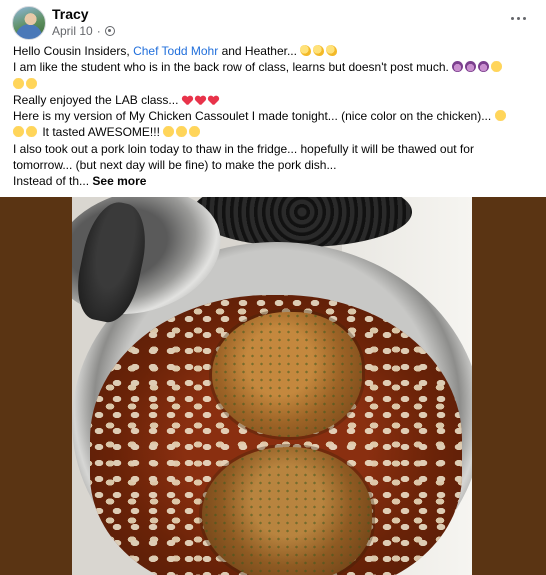  What do you see at coordinates (175, 51) in the screenshot?
I see `mention-link: Chef Todd Mohr` at bounding box center [175, 51].